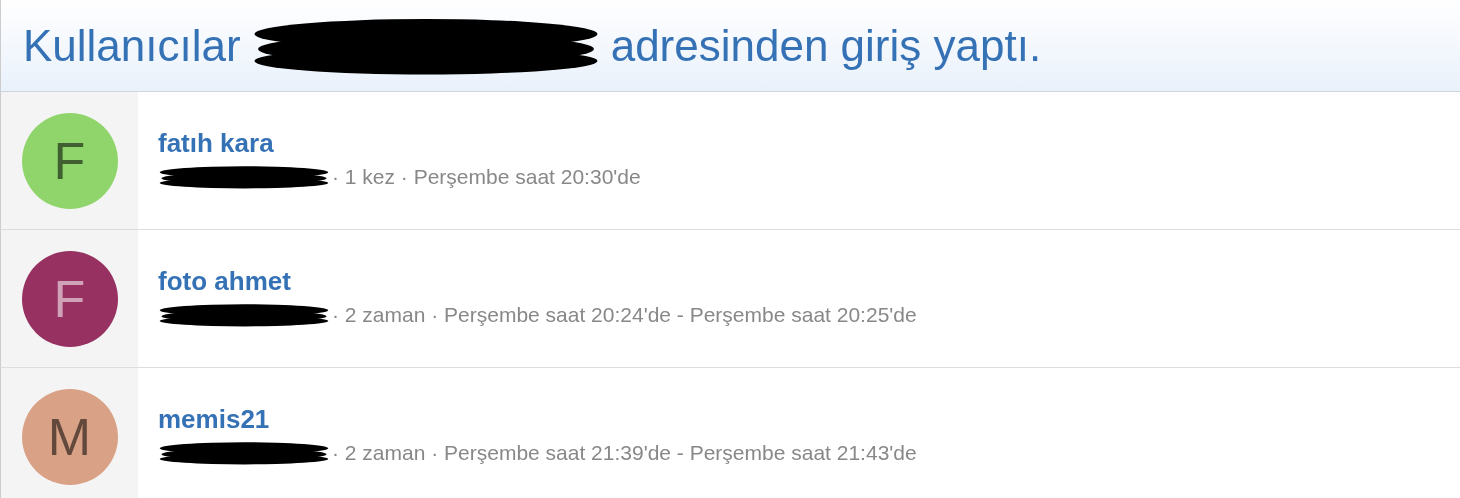 The height and width of the screenshot is (498, 1460). Describe the element at coordinates (624, 453) in the screenshot. I see `login-details: · 2 zaman · Perşembe saat 21:39'de - Perşembe saat 21:43'de` at that location.